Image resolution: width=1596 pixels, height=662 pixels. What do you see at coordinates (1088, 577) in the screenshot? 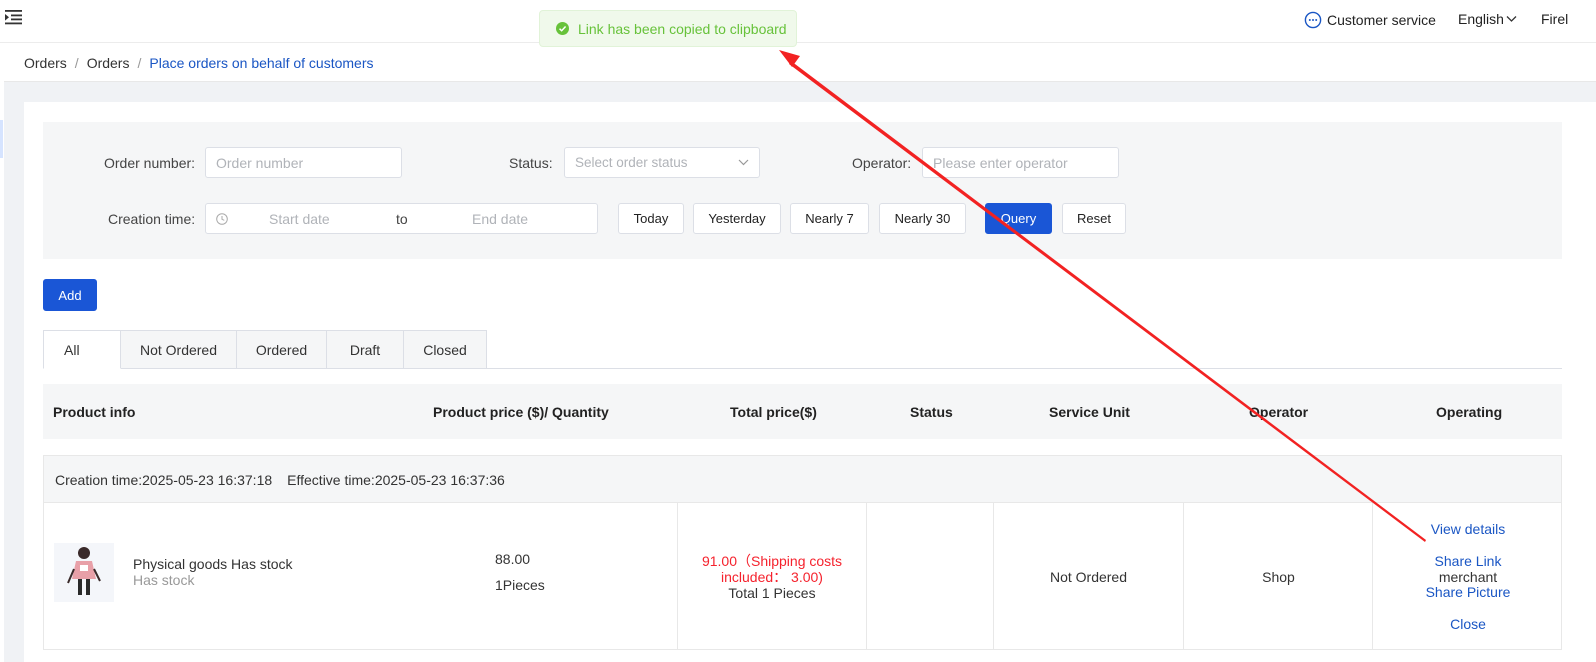
I see `order-status: Not Ordered` at bounding box center [1088, 577].